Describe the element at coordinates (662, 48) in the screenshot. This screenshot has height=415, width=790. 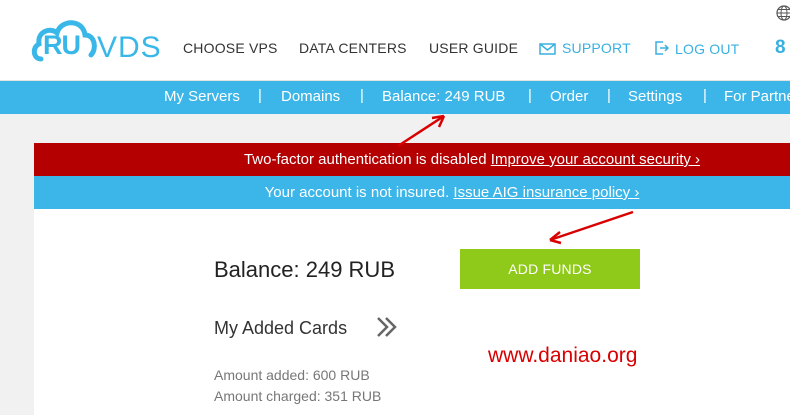
I see `logout-icon` at that location.